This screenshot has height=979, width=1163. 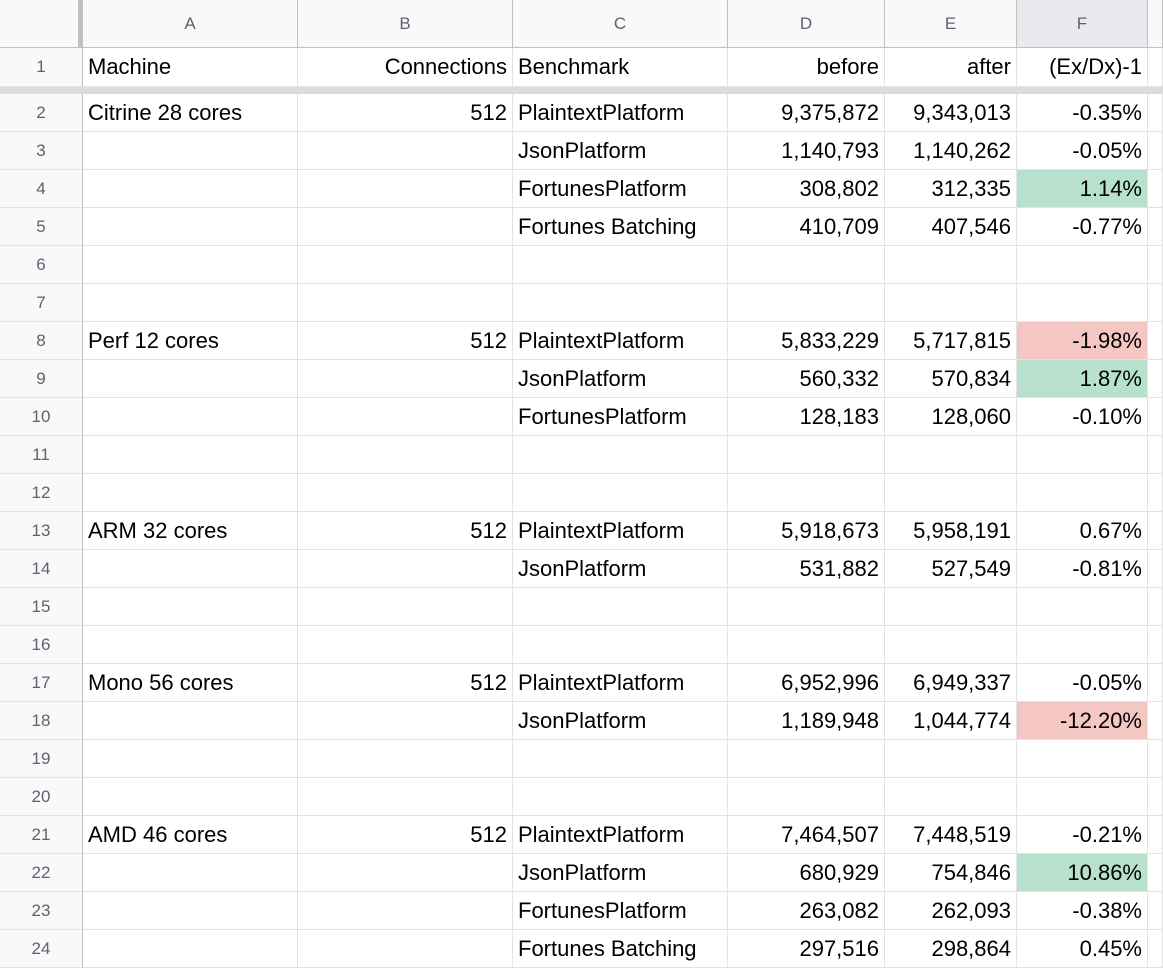 What do you see at coordinates (620, 683) in the screenshot?
I see `cell-c17: PlaintextPlatform` at bounding box center [620, 683].